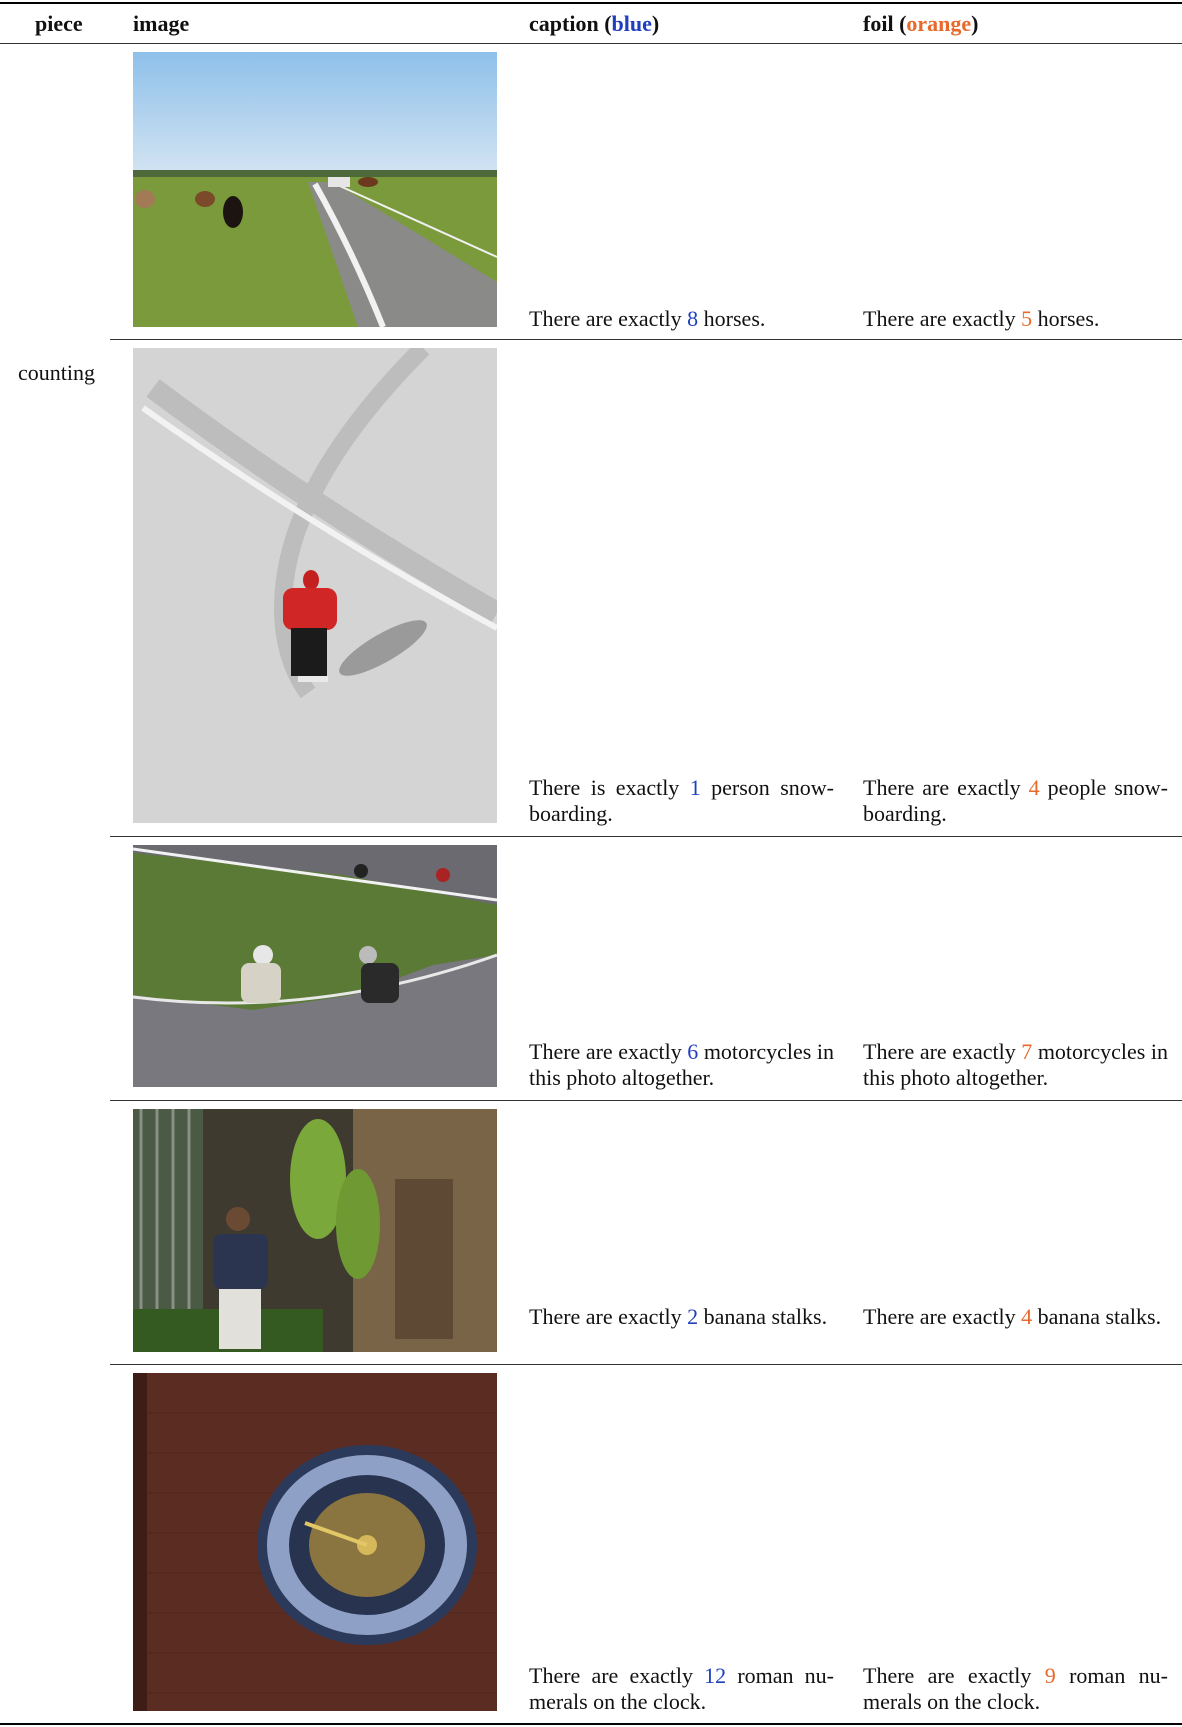 Image resolution: width=1182 pixels, height=1727 pixels. I want to click on header-caption-word: caption, so click(564, 23).